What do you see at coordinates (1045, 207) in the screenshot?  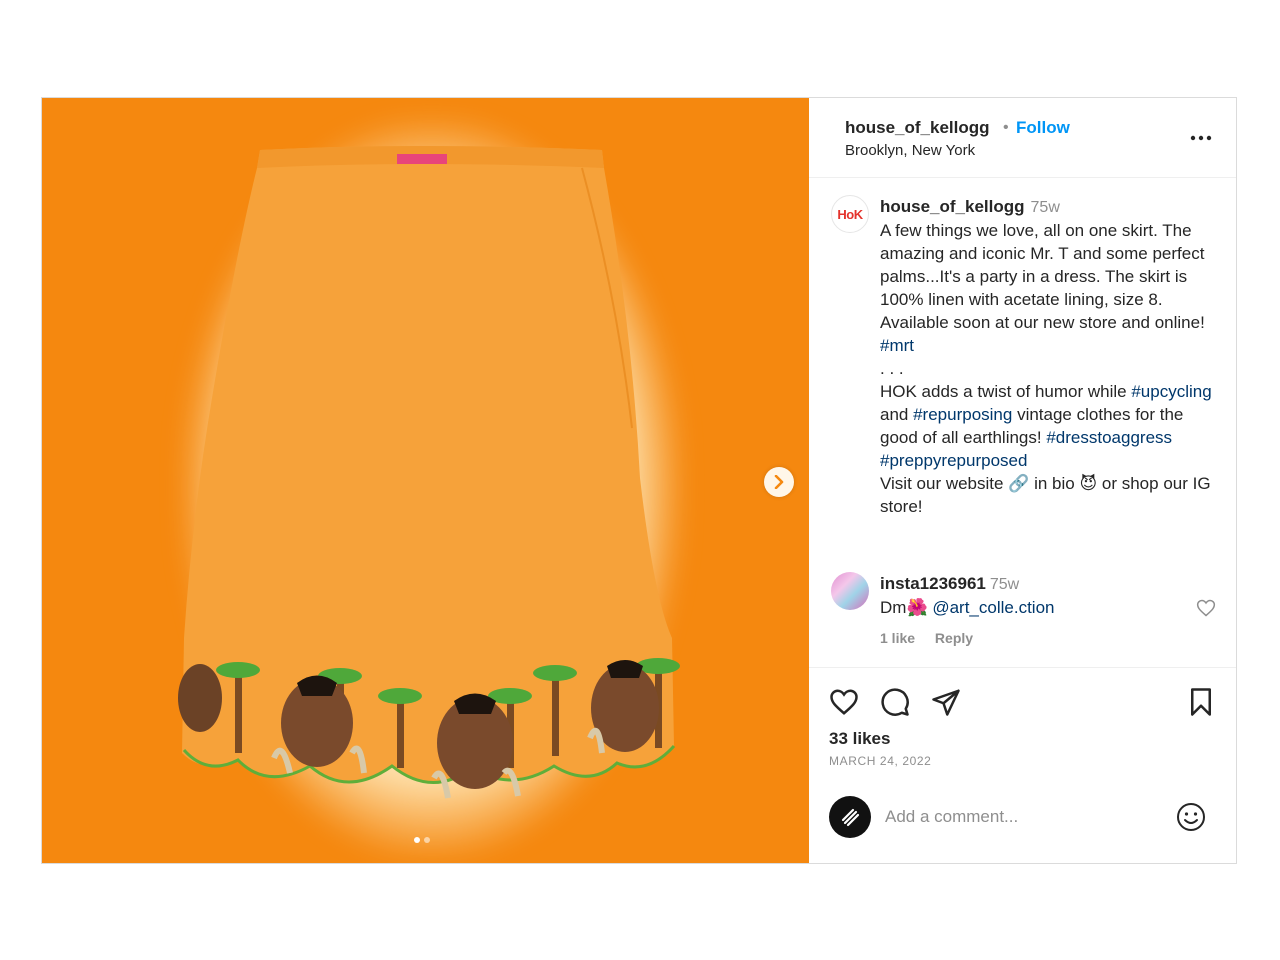 I see `caption-time: 75w` at bounding box center [1045, 207].